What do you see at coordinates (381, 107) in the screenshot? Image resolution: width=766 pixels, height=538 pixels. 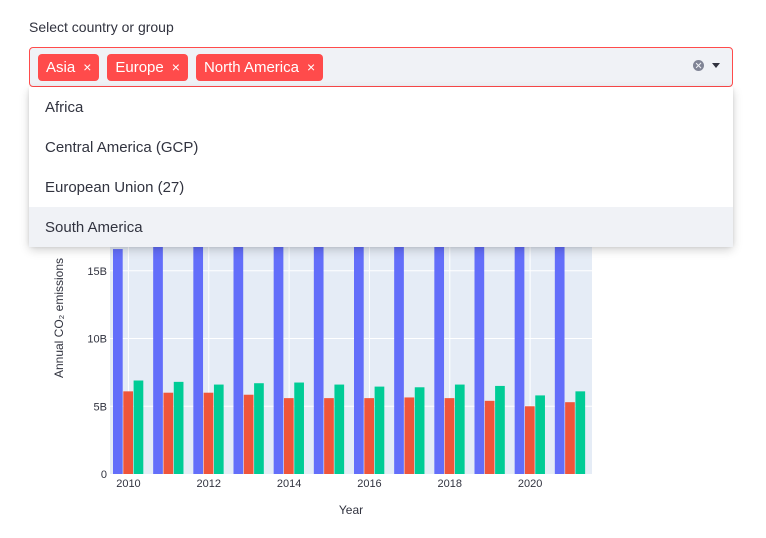 I see `option-africa: Africa` at bounding box center [381, 107].